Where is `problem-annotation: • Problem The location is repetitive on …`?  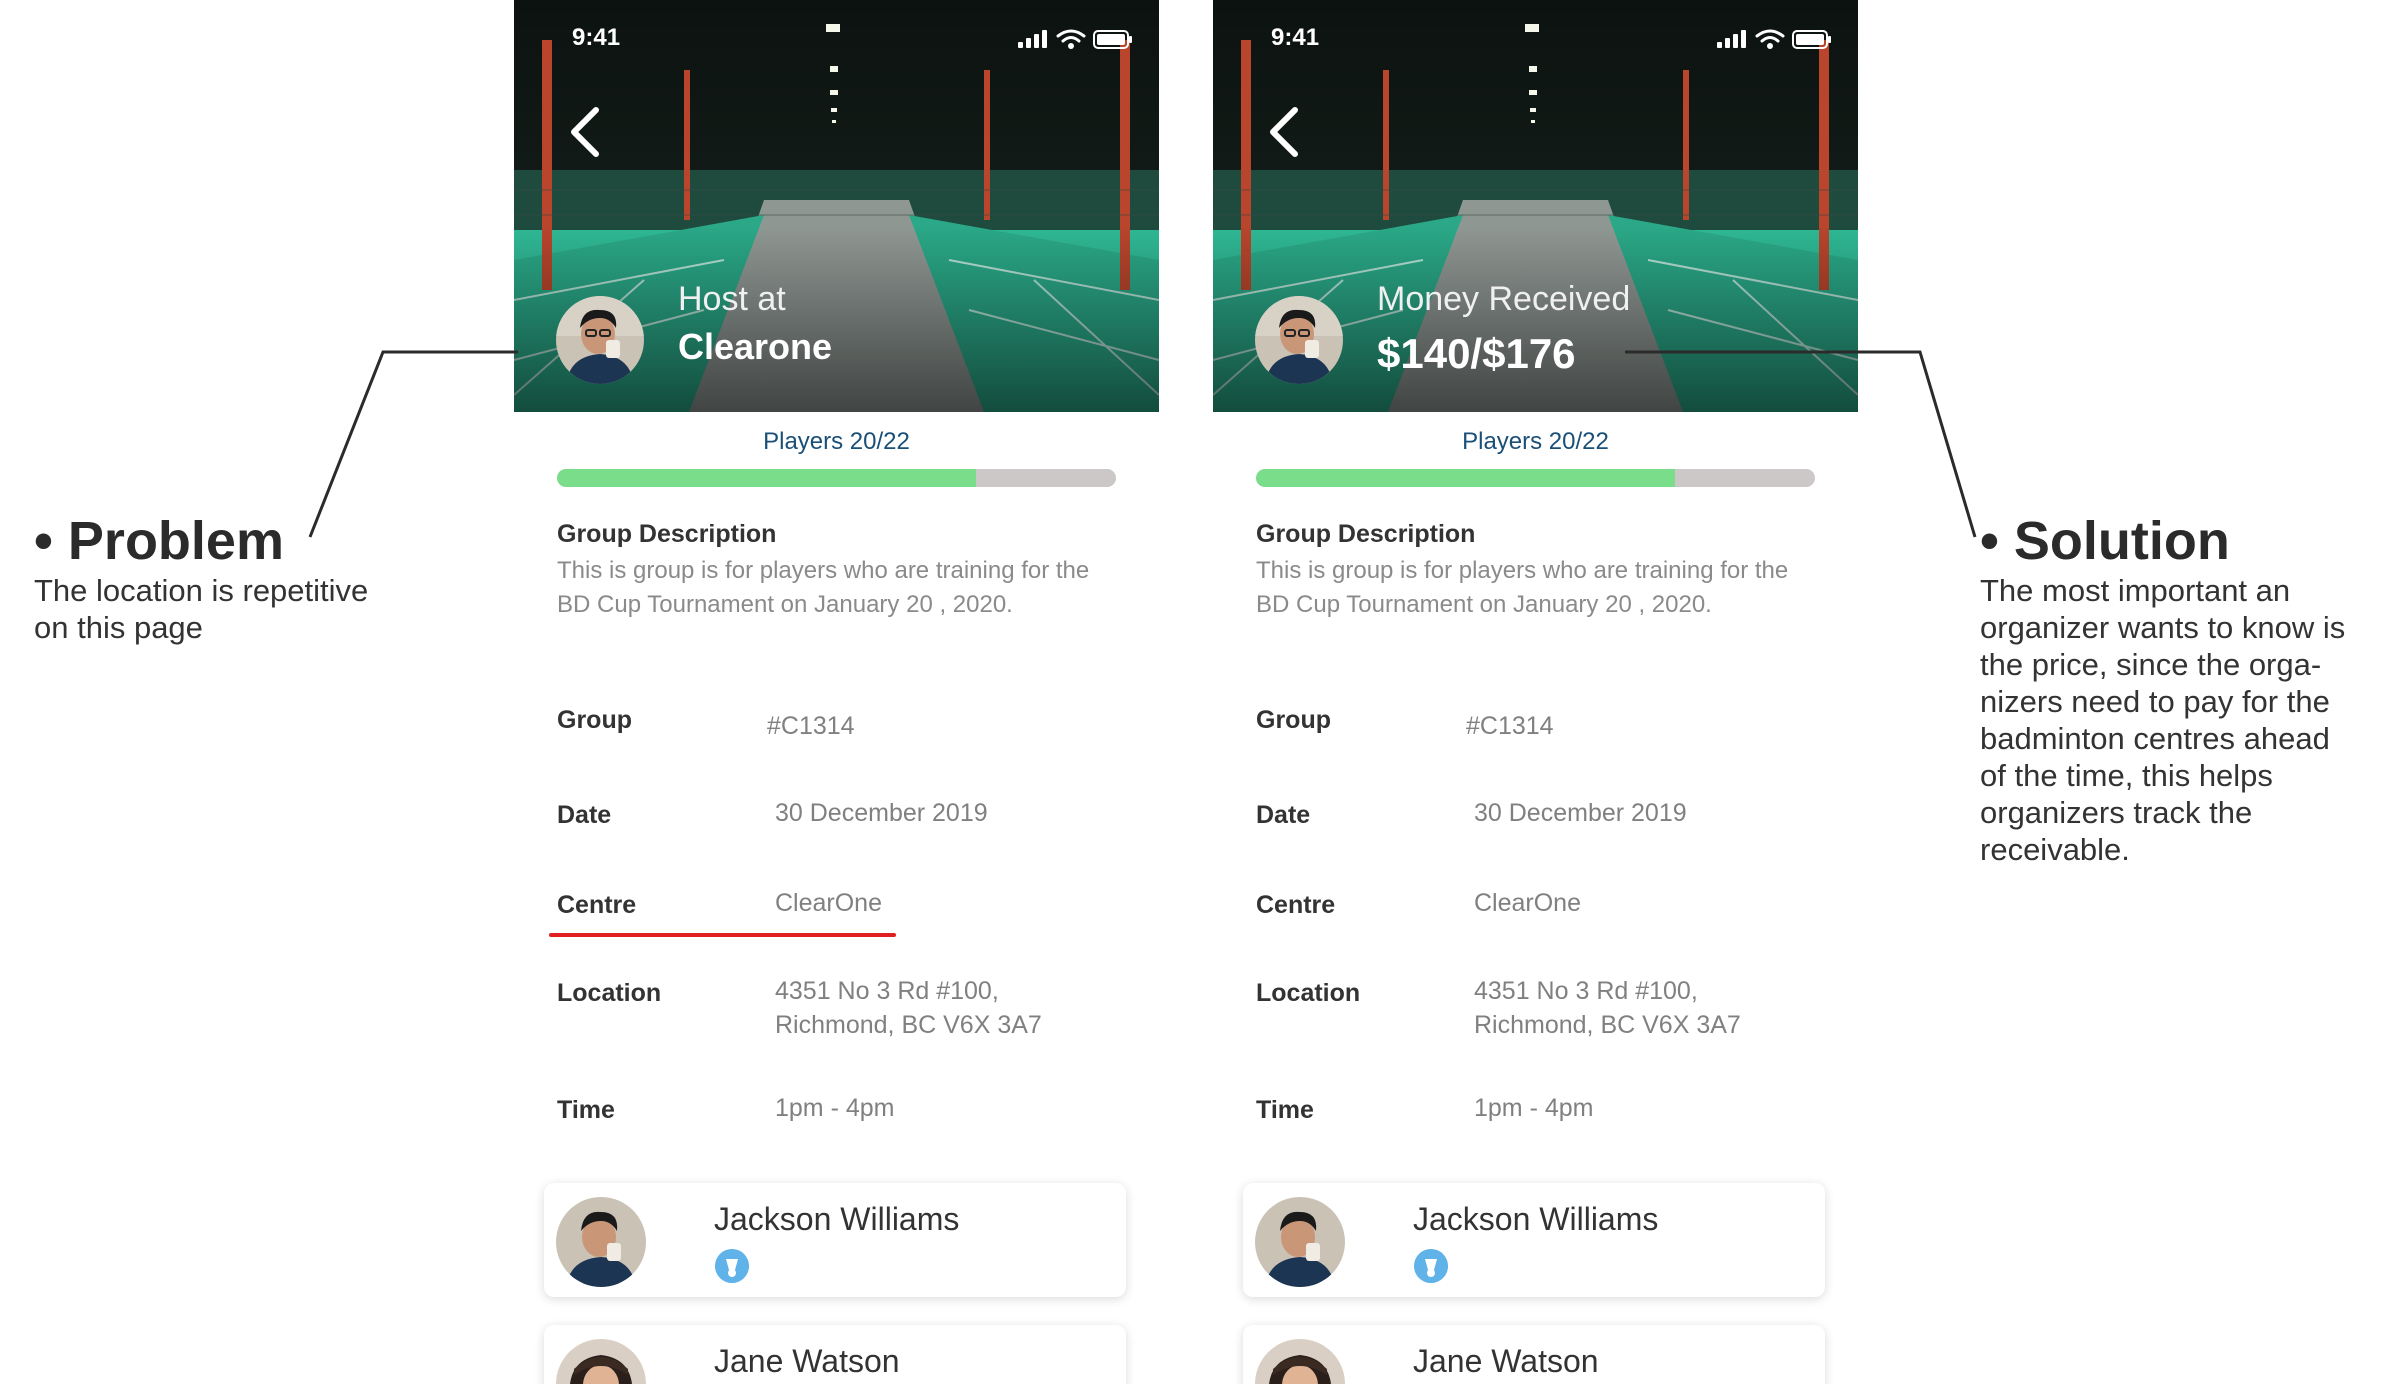
problem-annotation: • Problem The location is repetitive on … is located at coordinates (201, 578).